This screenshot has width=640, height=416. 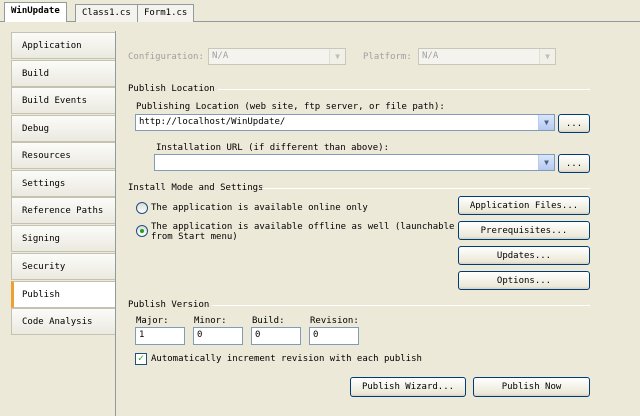 I want to click on install-mode-title: Install Mode and Settings, so click(x=196, y=188).